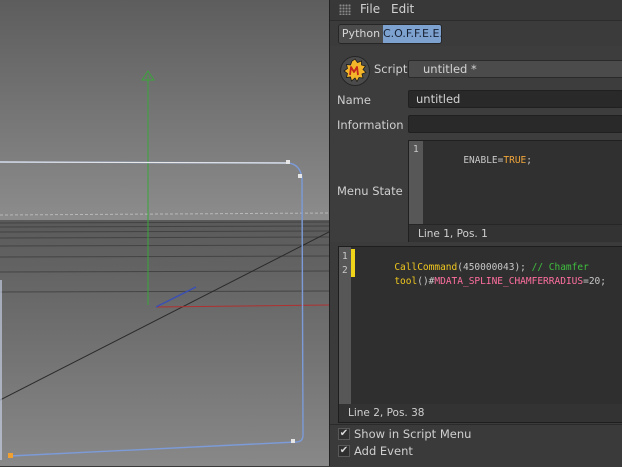 This screenshot has width=622, height=467. What do you see at coordinates (476, 10) in the screenshot?
I see `menu-bar: File Edit` at bounding box center [476, 10].